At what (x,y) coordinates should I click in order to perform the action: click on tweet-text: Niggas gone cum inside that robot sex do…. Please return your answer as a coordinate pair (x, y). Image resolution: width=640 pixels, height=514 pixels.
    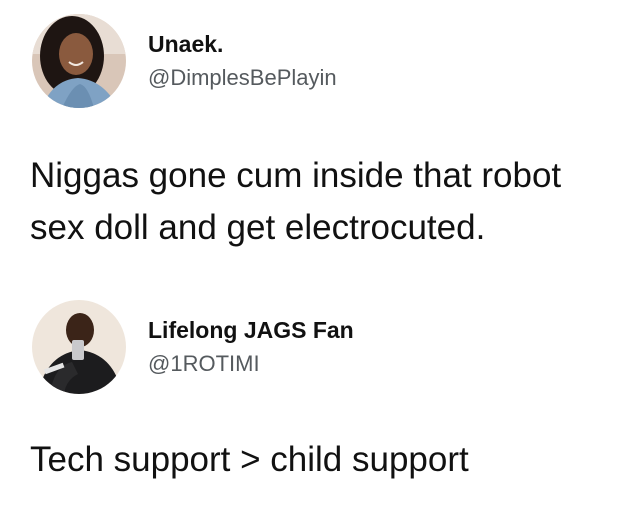
    Looking at the image, I should click on (296, 201).